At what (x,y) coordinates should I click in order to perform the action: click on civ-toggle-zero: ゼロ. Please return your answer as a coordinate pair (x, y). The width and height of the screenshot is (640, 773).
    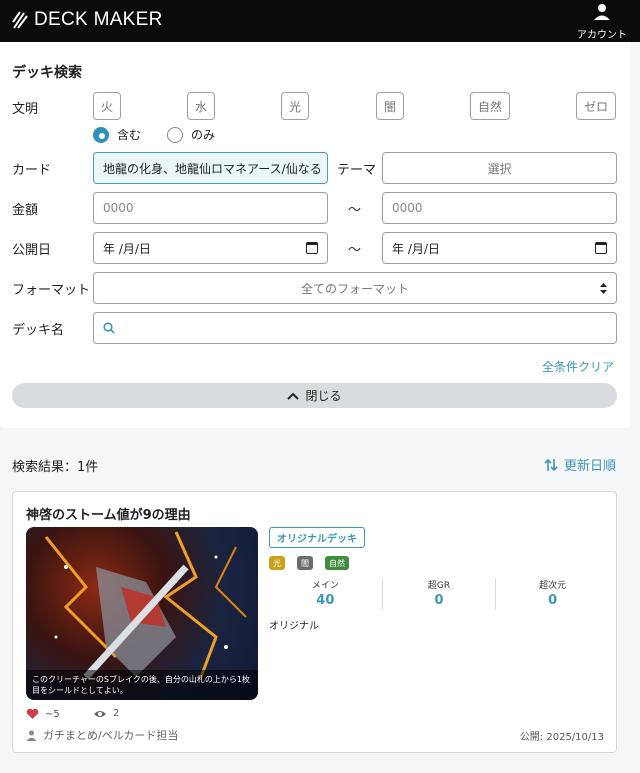
    Looking at the image, I should click on (596, 106).